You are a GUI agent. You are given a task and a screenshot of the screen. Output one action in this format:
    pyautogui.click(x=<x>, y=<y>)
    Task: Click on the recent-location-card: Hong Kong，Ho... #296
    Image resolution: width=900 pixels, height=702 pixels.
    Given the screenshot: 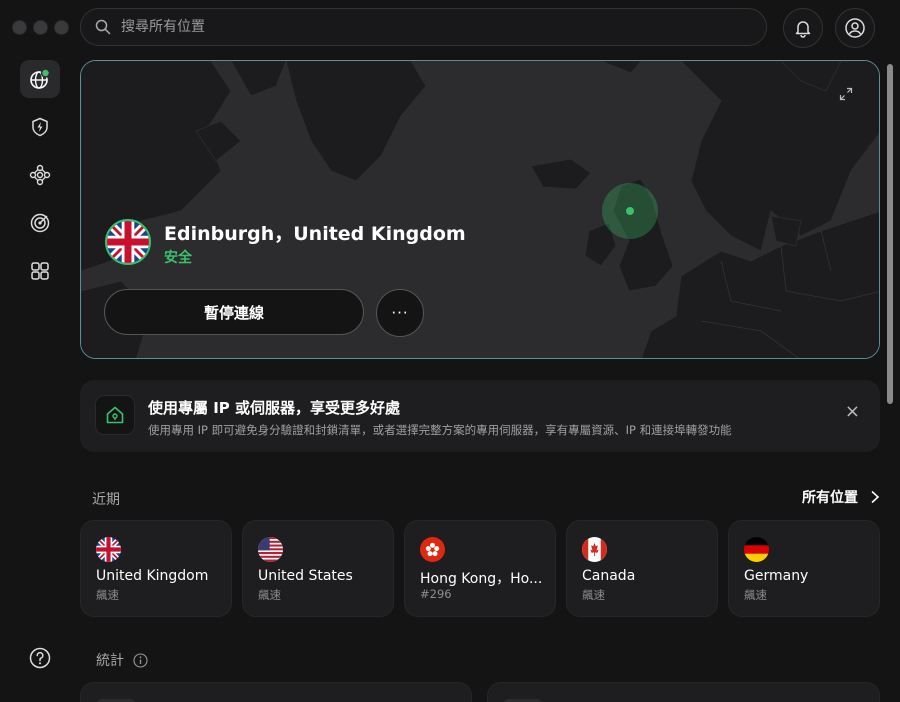 What is the action you would take?
    pyautogui.click(x=480, y=568)
    